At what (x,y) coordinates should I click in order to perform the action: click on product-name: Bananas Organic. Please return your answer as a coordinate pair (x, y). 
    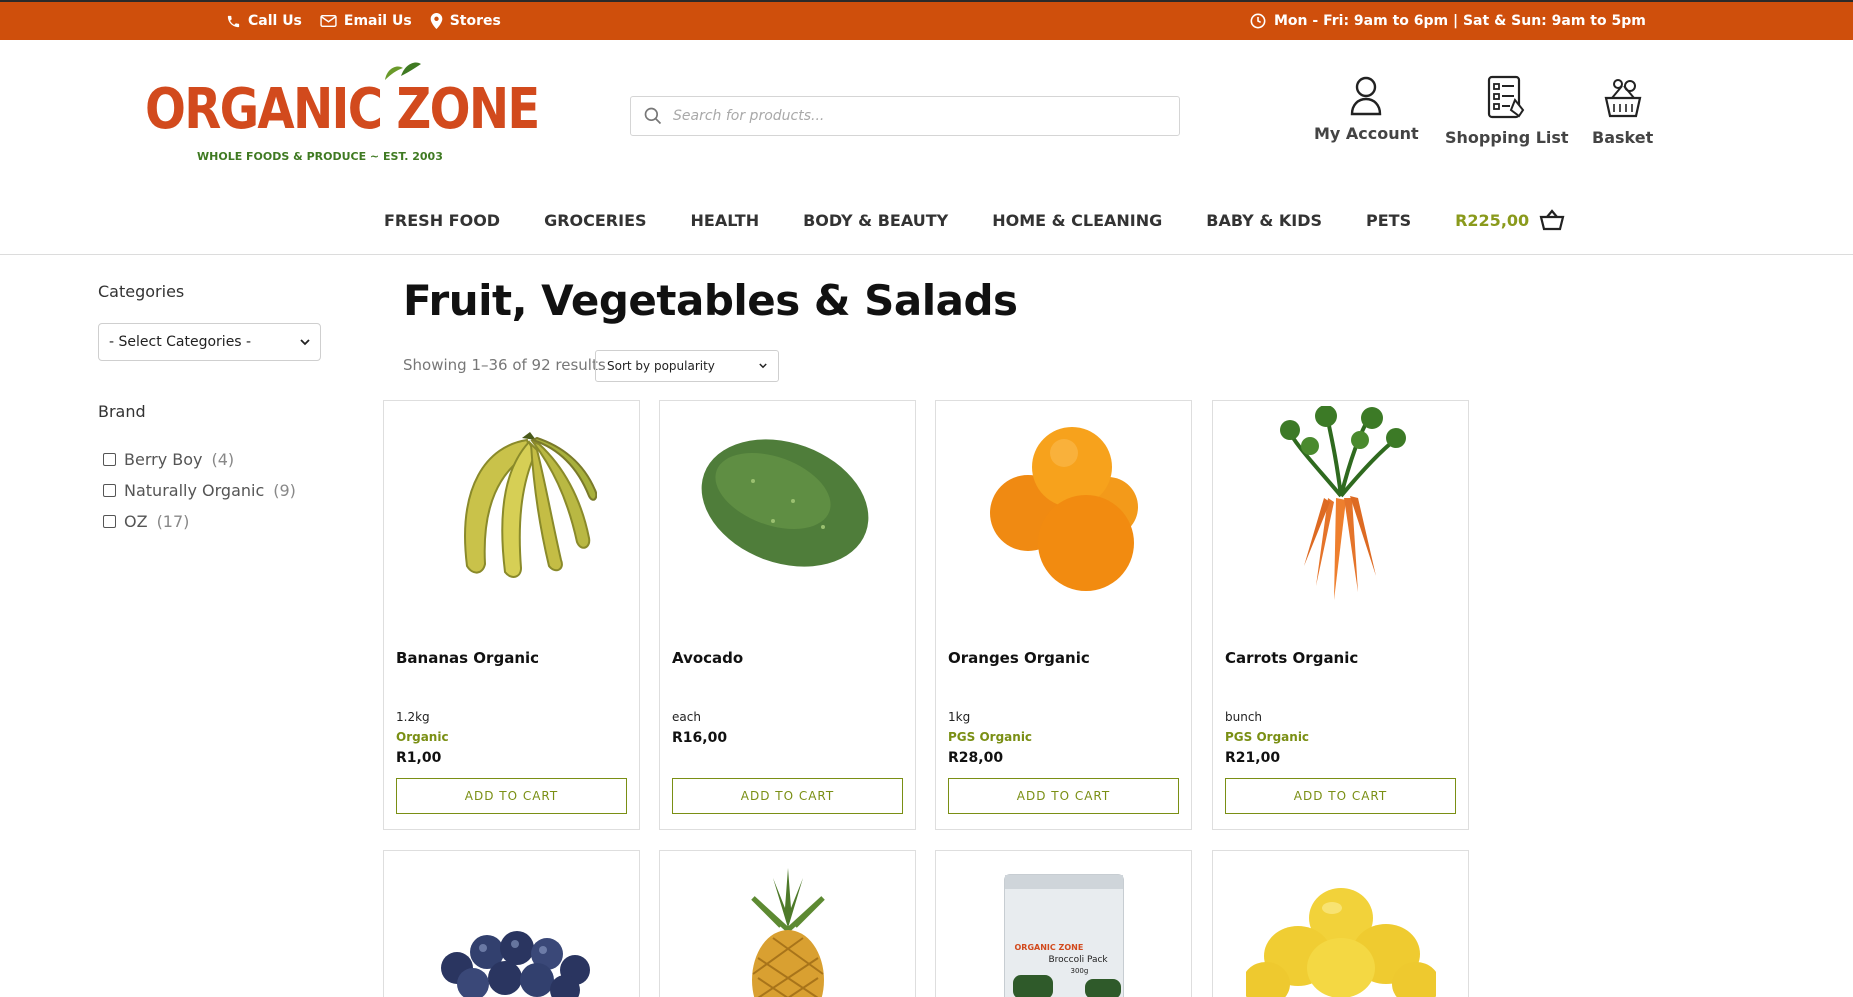
    Looking at the image, I should click on (467, 658).